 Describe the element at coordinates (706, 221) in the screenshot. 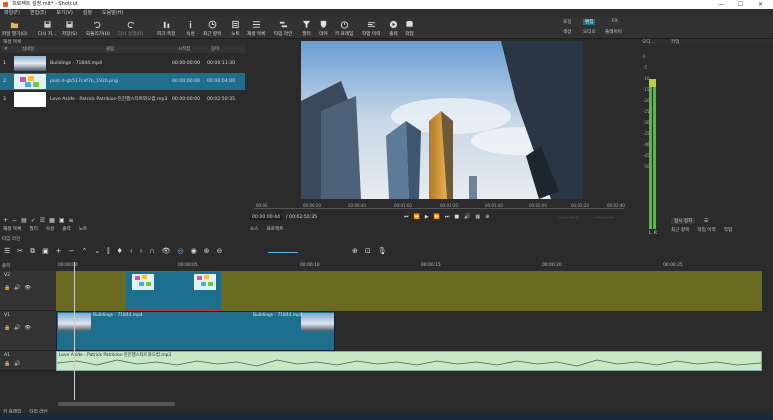

I see `jobs-menu-icon: ☰` at that location.